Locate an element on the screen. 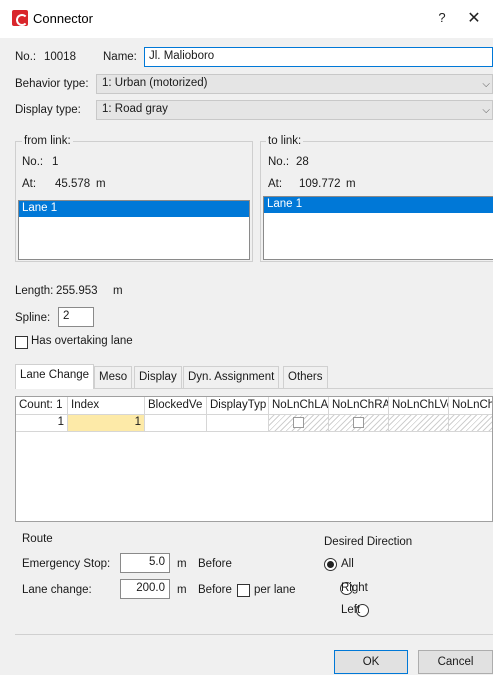  lane-change-suffix: Before is located at coordinates (215, 590).